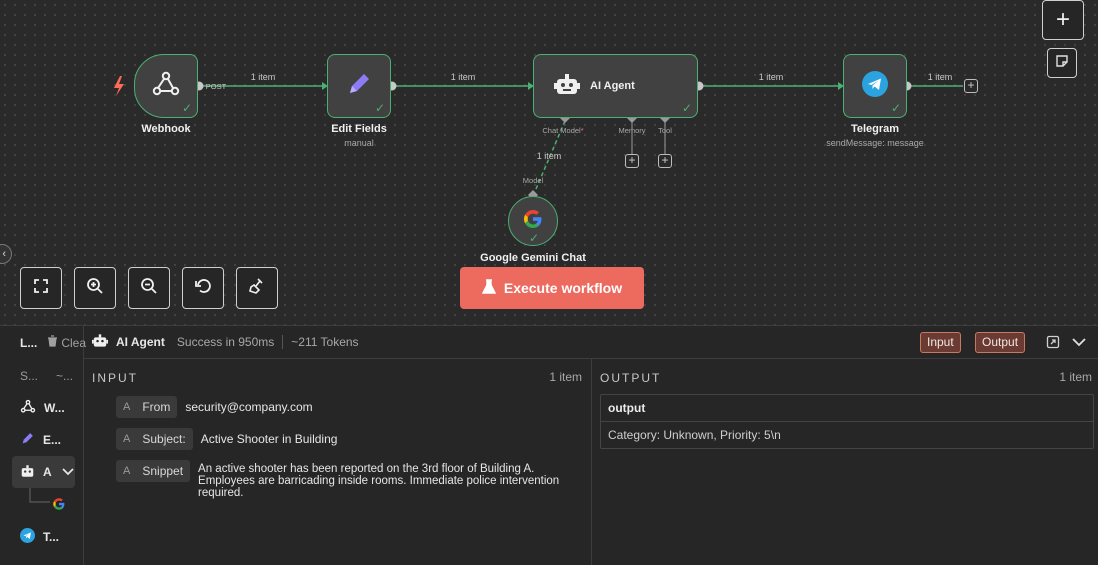 The image size is (1098, 565). What do you see at coordinates (940, 342) in the screenshot?
I see `input-toggle-button: Input` at bounding box center [940, 342].